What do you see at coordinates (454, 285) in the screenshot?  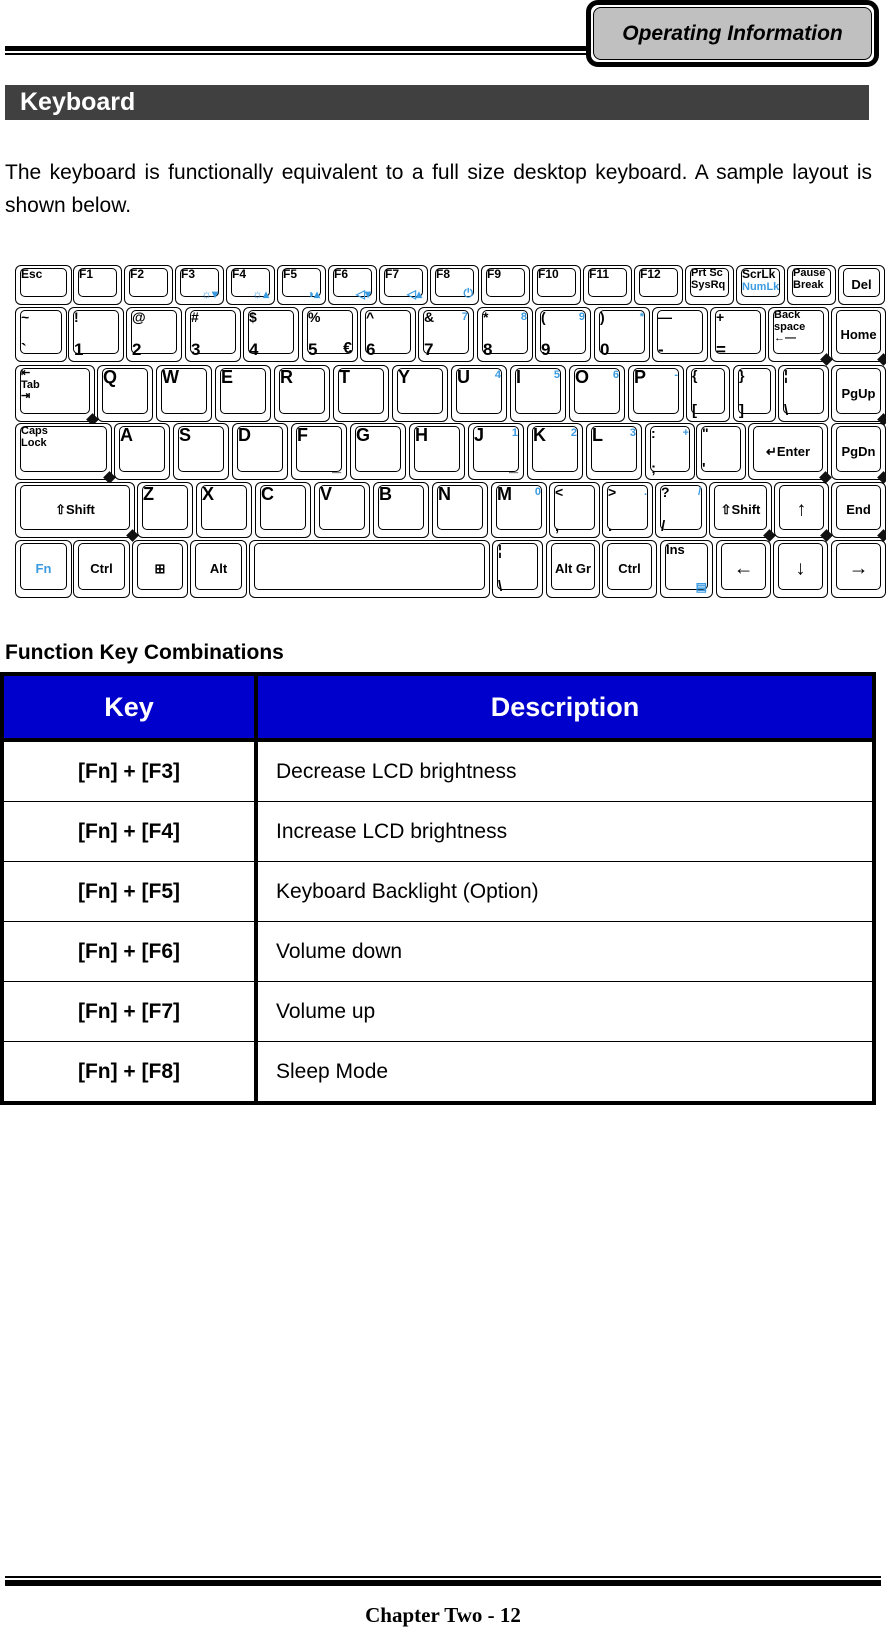 I see `key-f8: F8 ⏻` at bounding box center [454, 285].